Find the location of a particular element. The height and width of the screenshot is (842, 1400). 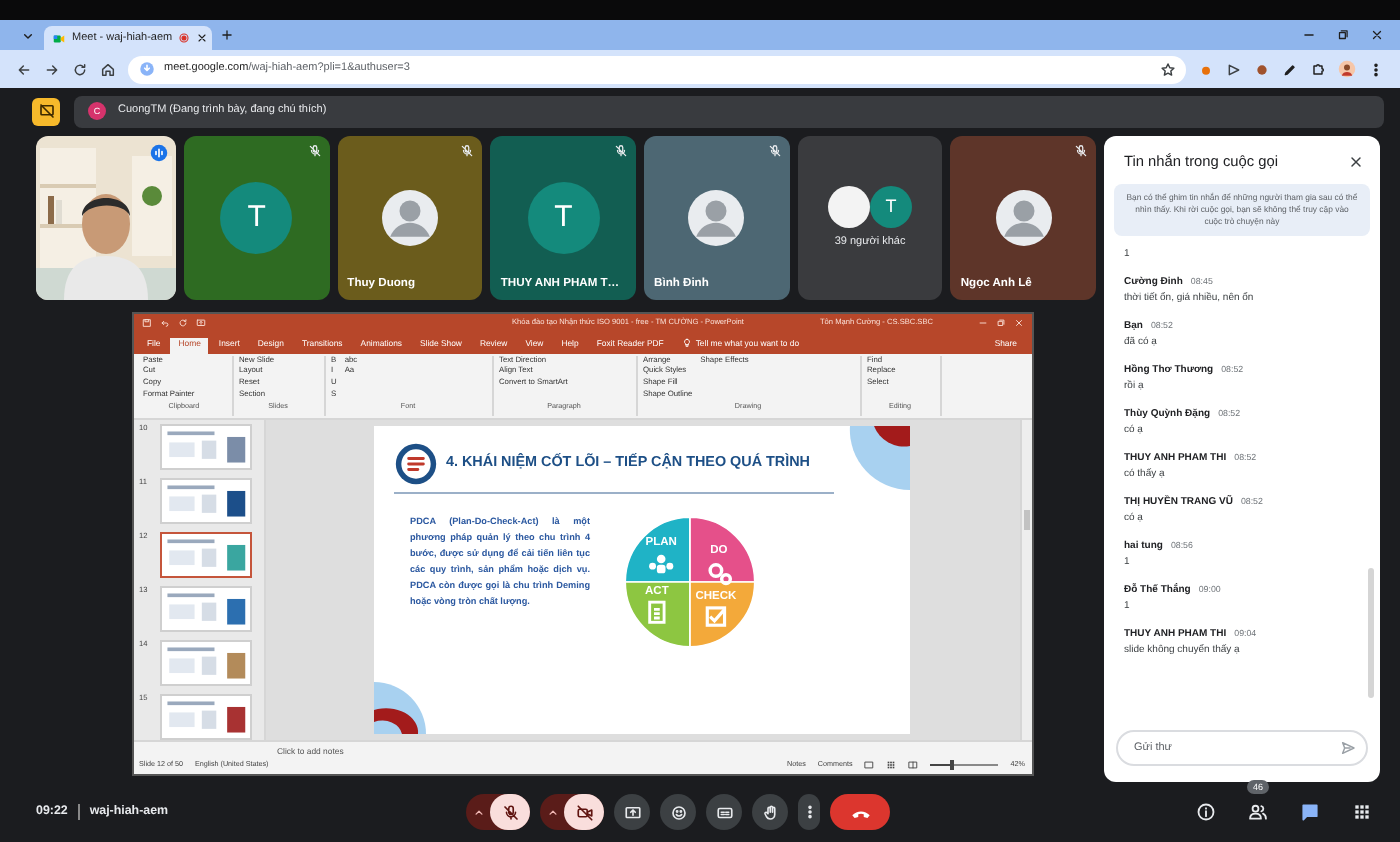

pen-icon is located at coordinates (1290, 69).